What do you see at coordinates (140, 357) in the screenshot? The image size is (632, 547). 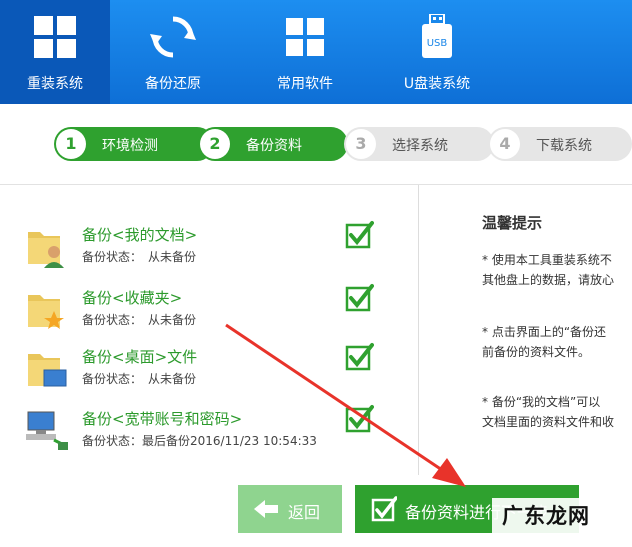 I see `backup-item-title: 备份<桌面>文件` at bounding box center [140, 357].